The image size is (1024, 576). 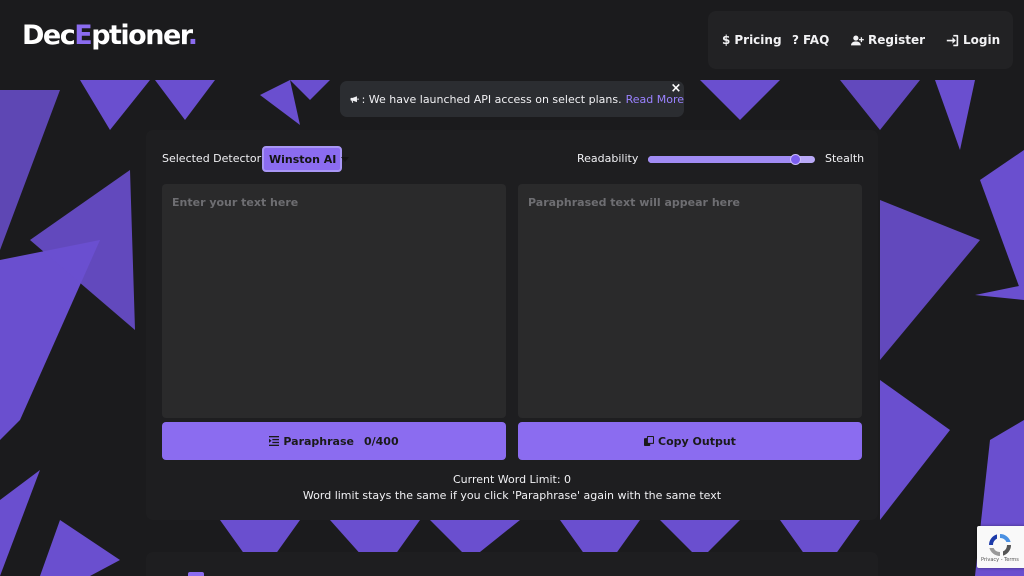 I want to click on slider-thumb, so click(x=795, y=159).